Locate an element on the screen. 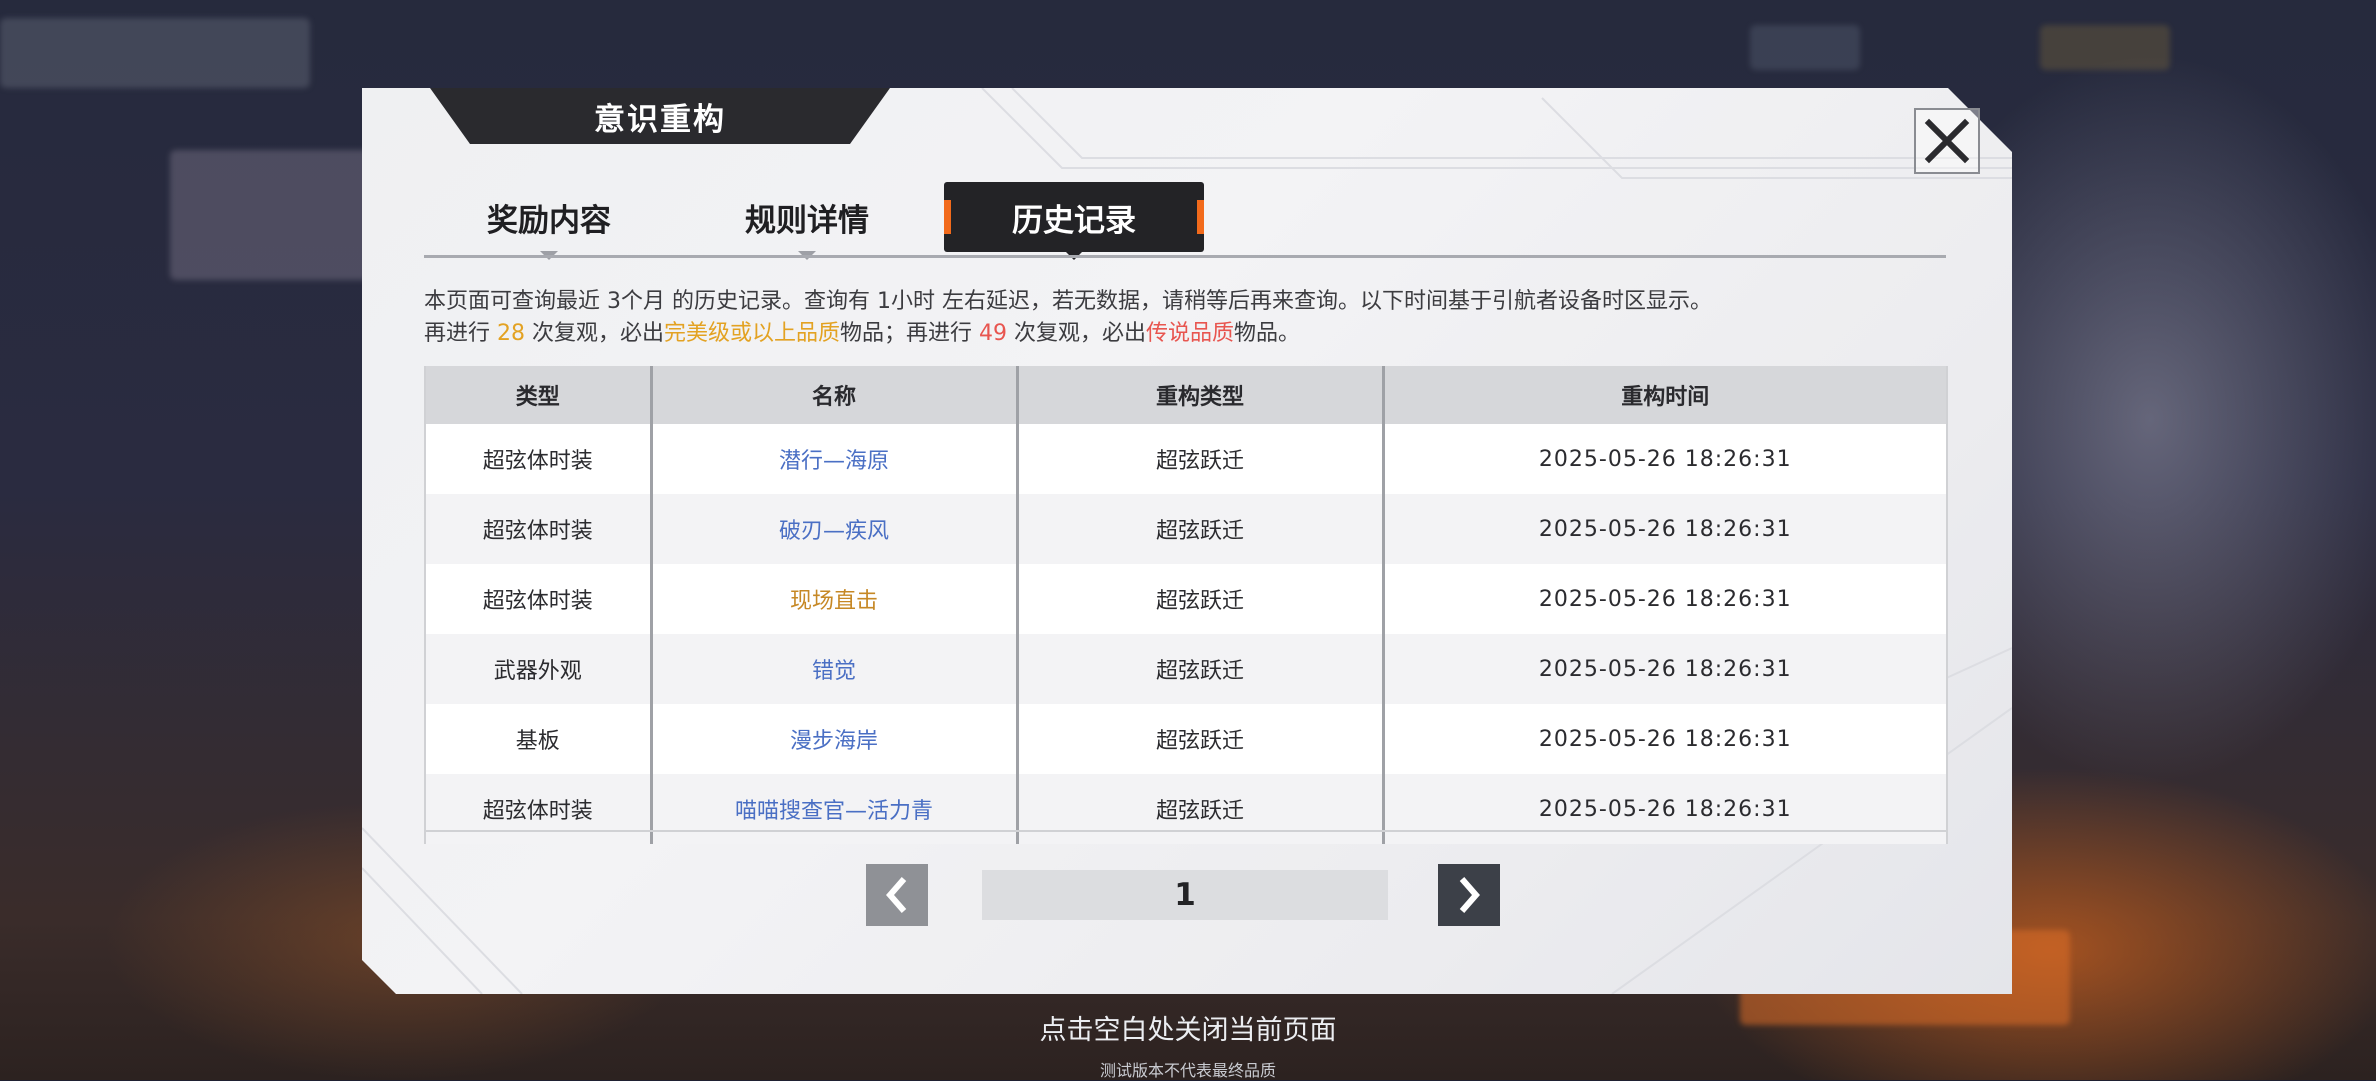 The width and height of the screenshot is (2376, 1081). table-row: 超弦体时装 现场直击 超弦跃迁 2025-05-26 18:26:31 is located at coordinates (1186, 599).